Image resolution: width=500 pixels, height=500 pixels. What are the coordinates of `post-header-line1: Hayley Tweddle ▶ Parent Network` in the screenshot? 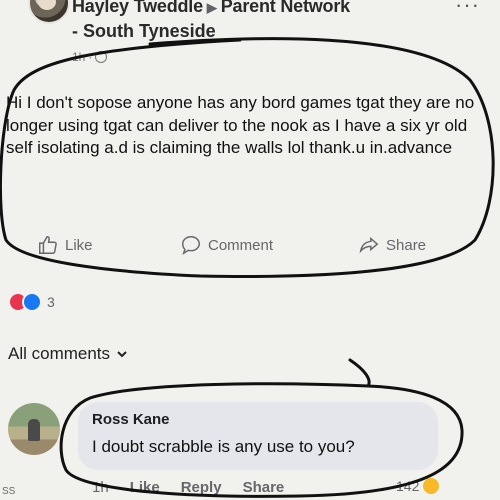 It's located at (211, 8).